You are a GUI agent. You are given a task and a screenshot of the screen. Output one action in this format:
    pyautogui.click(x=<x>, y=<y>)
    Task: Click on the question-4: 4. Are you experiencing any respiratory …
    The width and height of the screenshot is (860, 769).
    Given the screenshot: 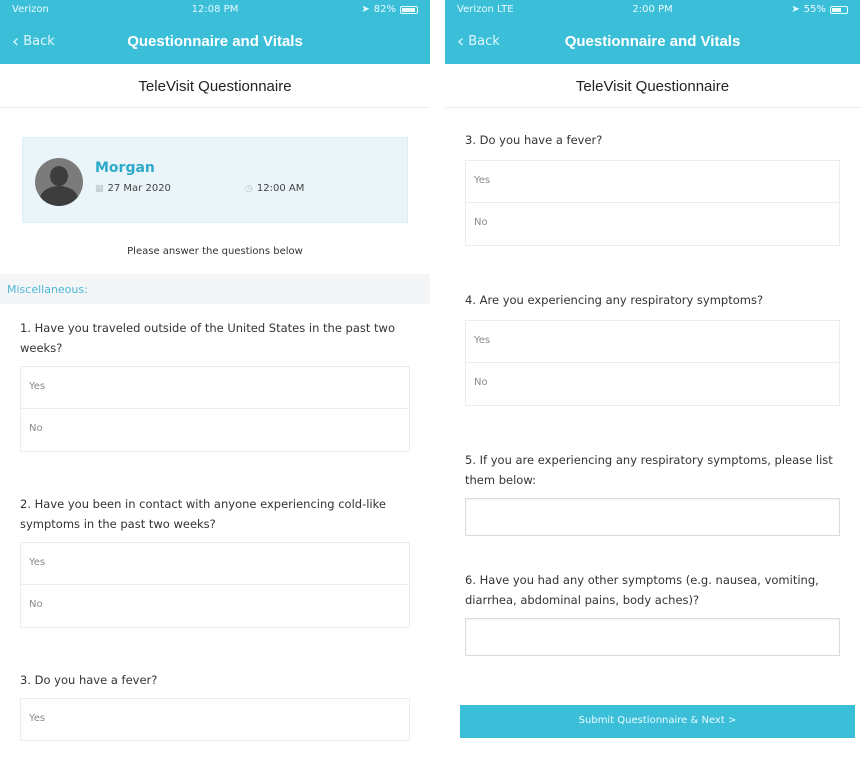 What is the action you would take?
    pyautogui.click(x=614, y=300)
    